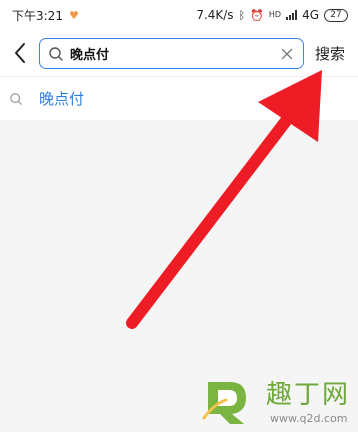  What do you see at coordinates (330, 53) in the screenshot?
I see `search-button: 搜索` at bounding box center [330, 53].